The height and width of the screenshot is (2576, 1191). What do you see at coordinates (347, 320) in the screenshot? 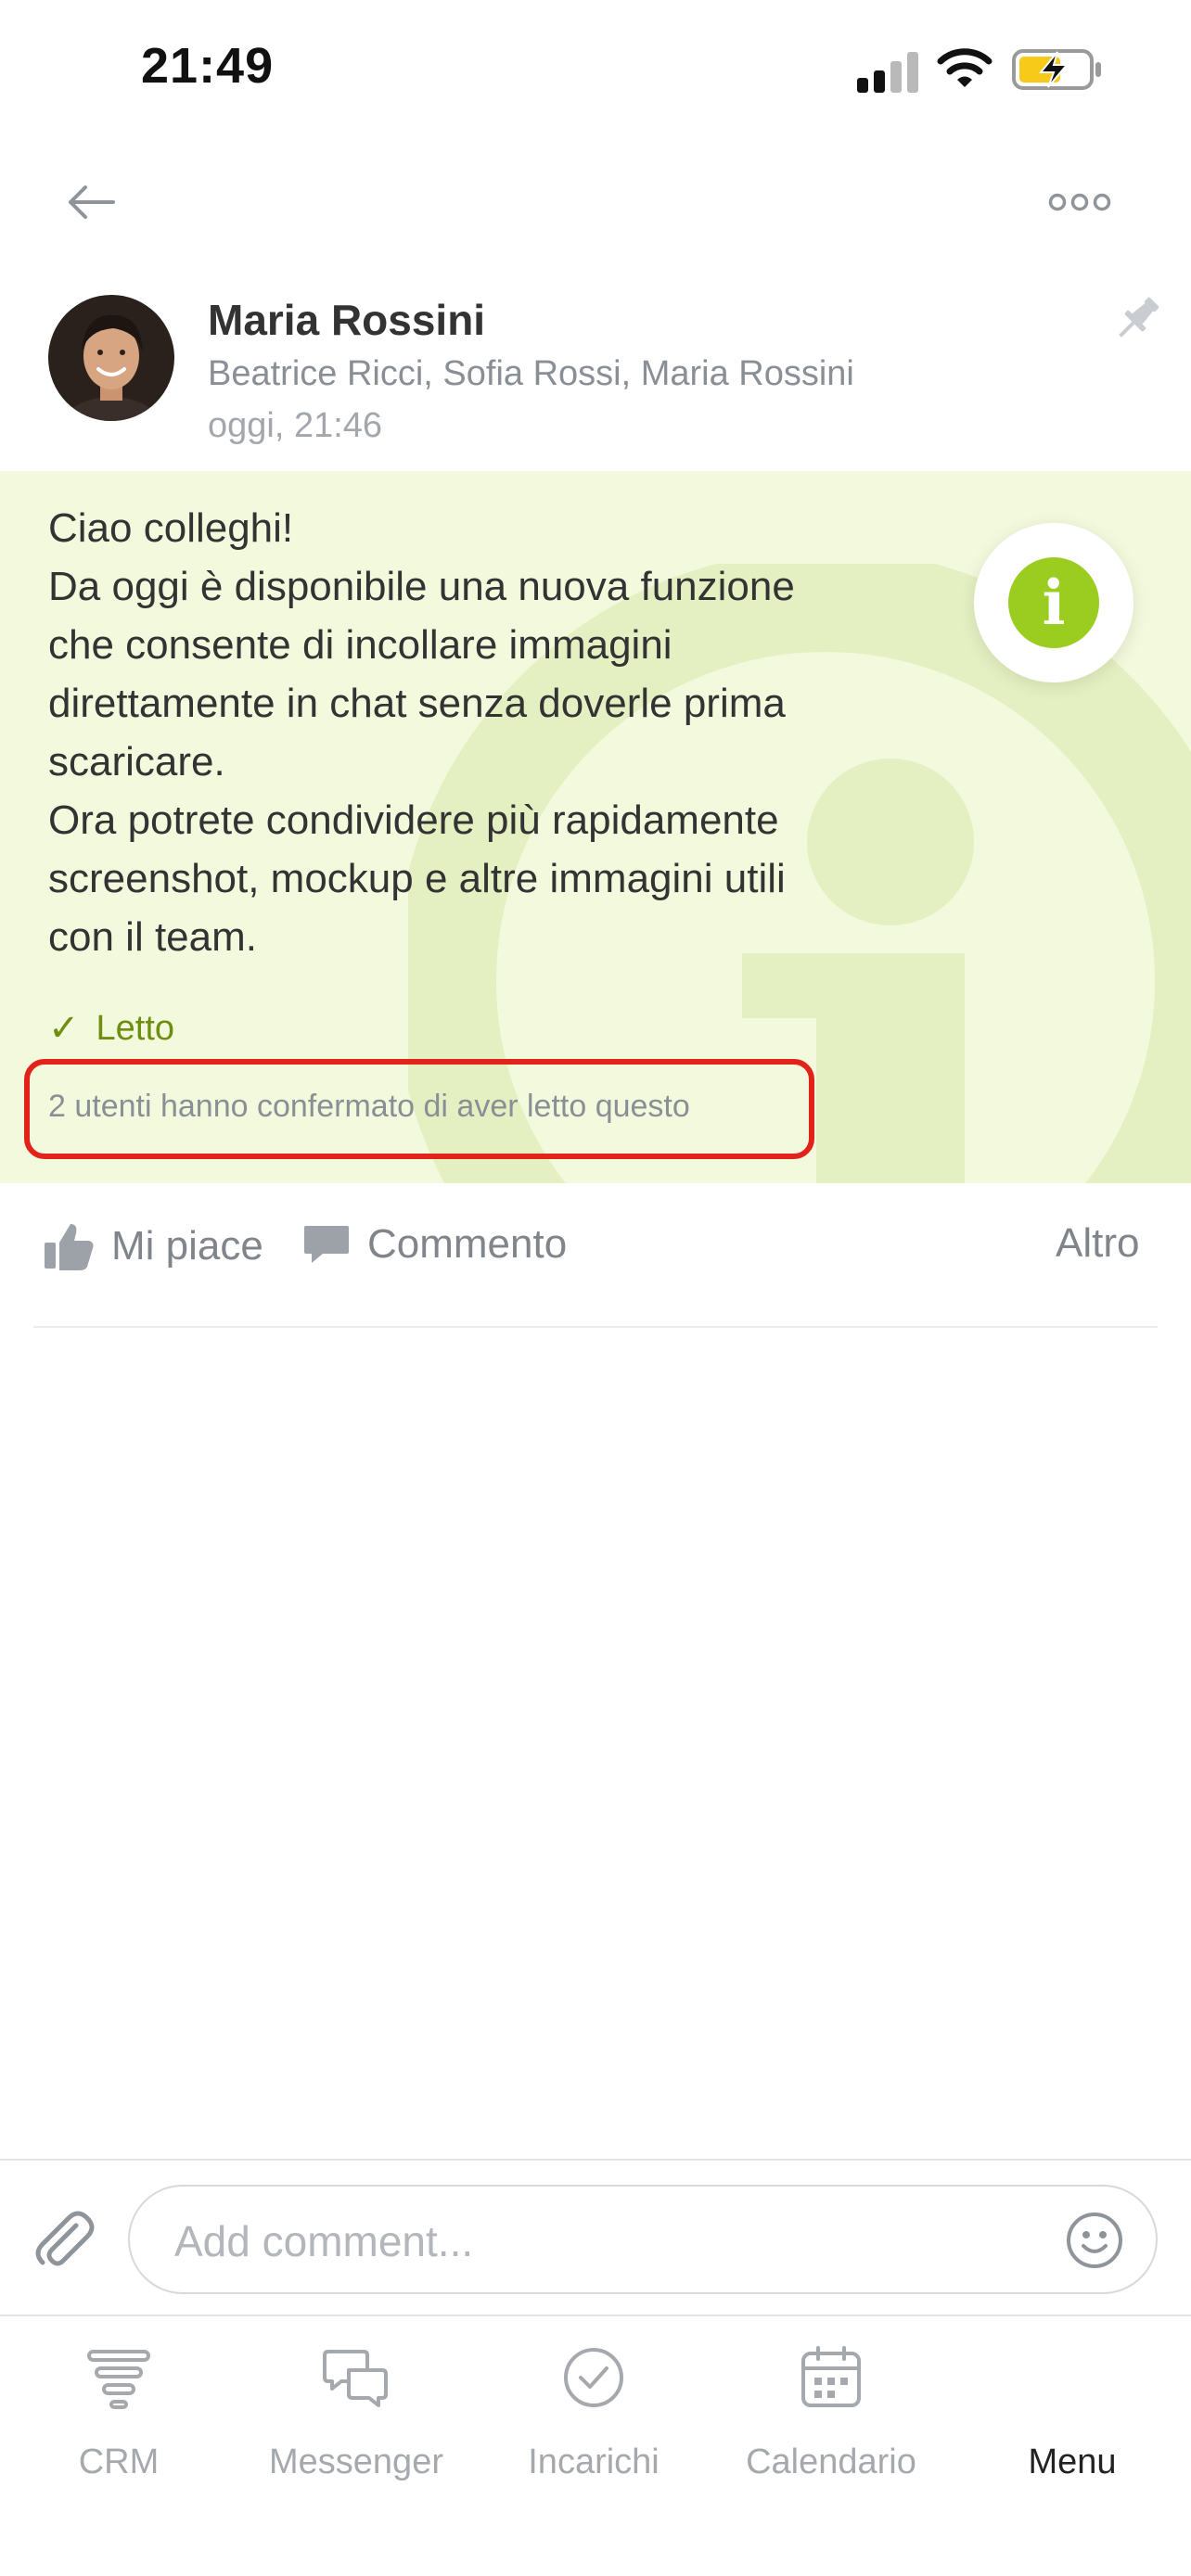
I see `author-name: Maria Rossini` at bounding box center [347, 320].